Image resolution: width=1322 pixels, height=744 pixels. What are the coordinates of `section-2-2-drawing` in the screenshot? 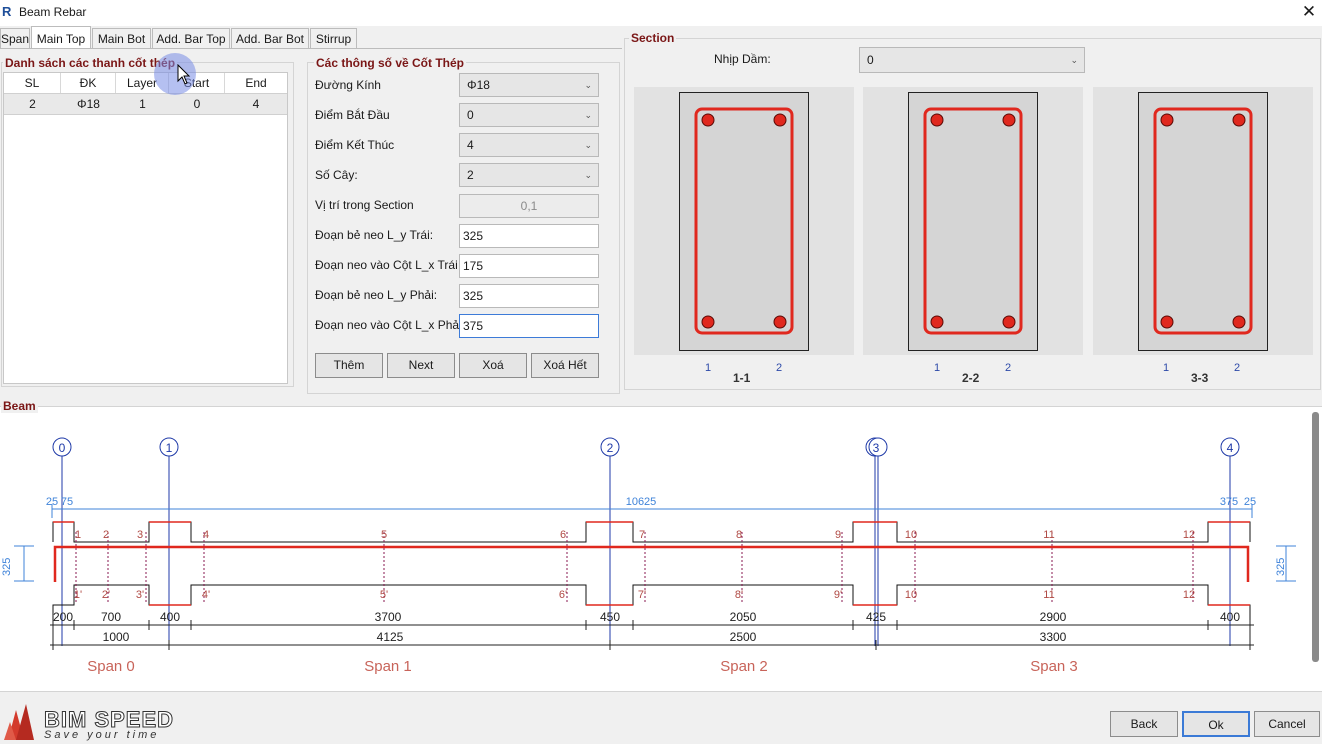 It's located at (973, 221).